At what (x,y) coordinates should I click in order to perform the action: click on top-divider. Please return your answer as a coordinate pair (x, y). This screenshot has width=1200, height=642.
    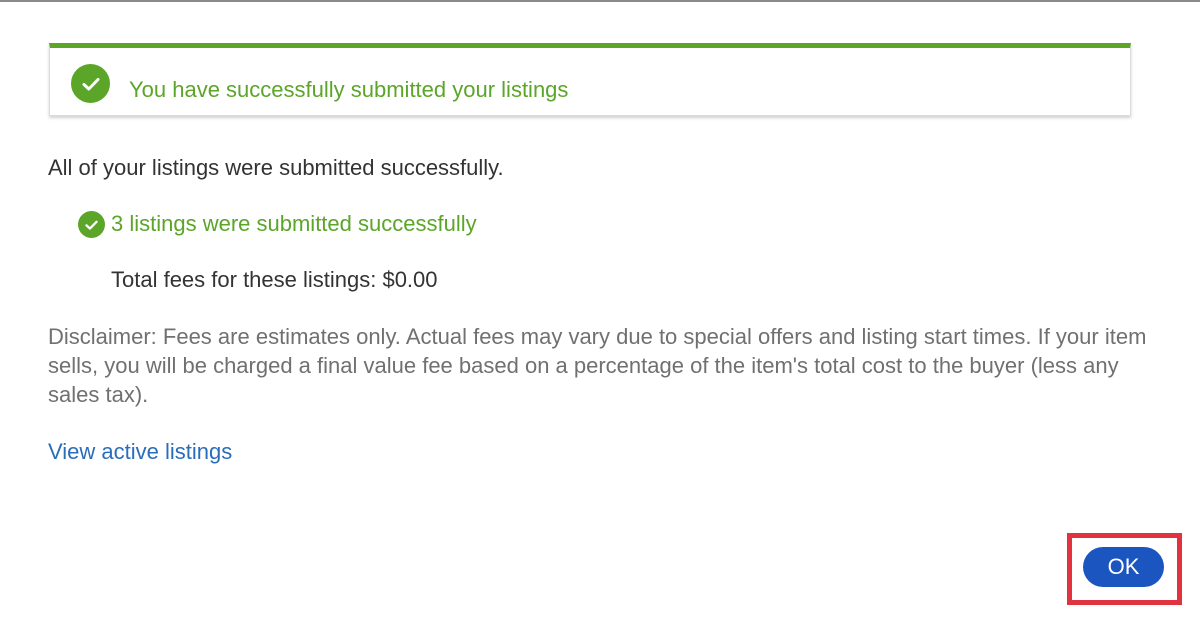
    Looking at the image, I should click on (600, 1).